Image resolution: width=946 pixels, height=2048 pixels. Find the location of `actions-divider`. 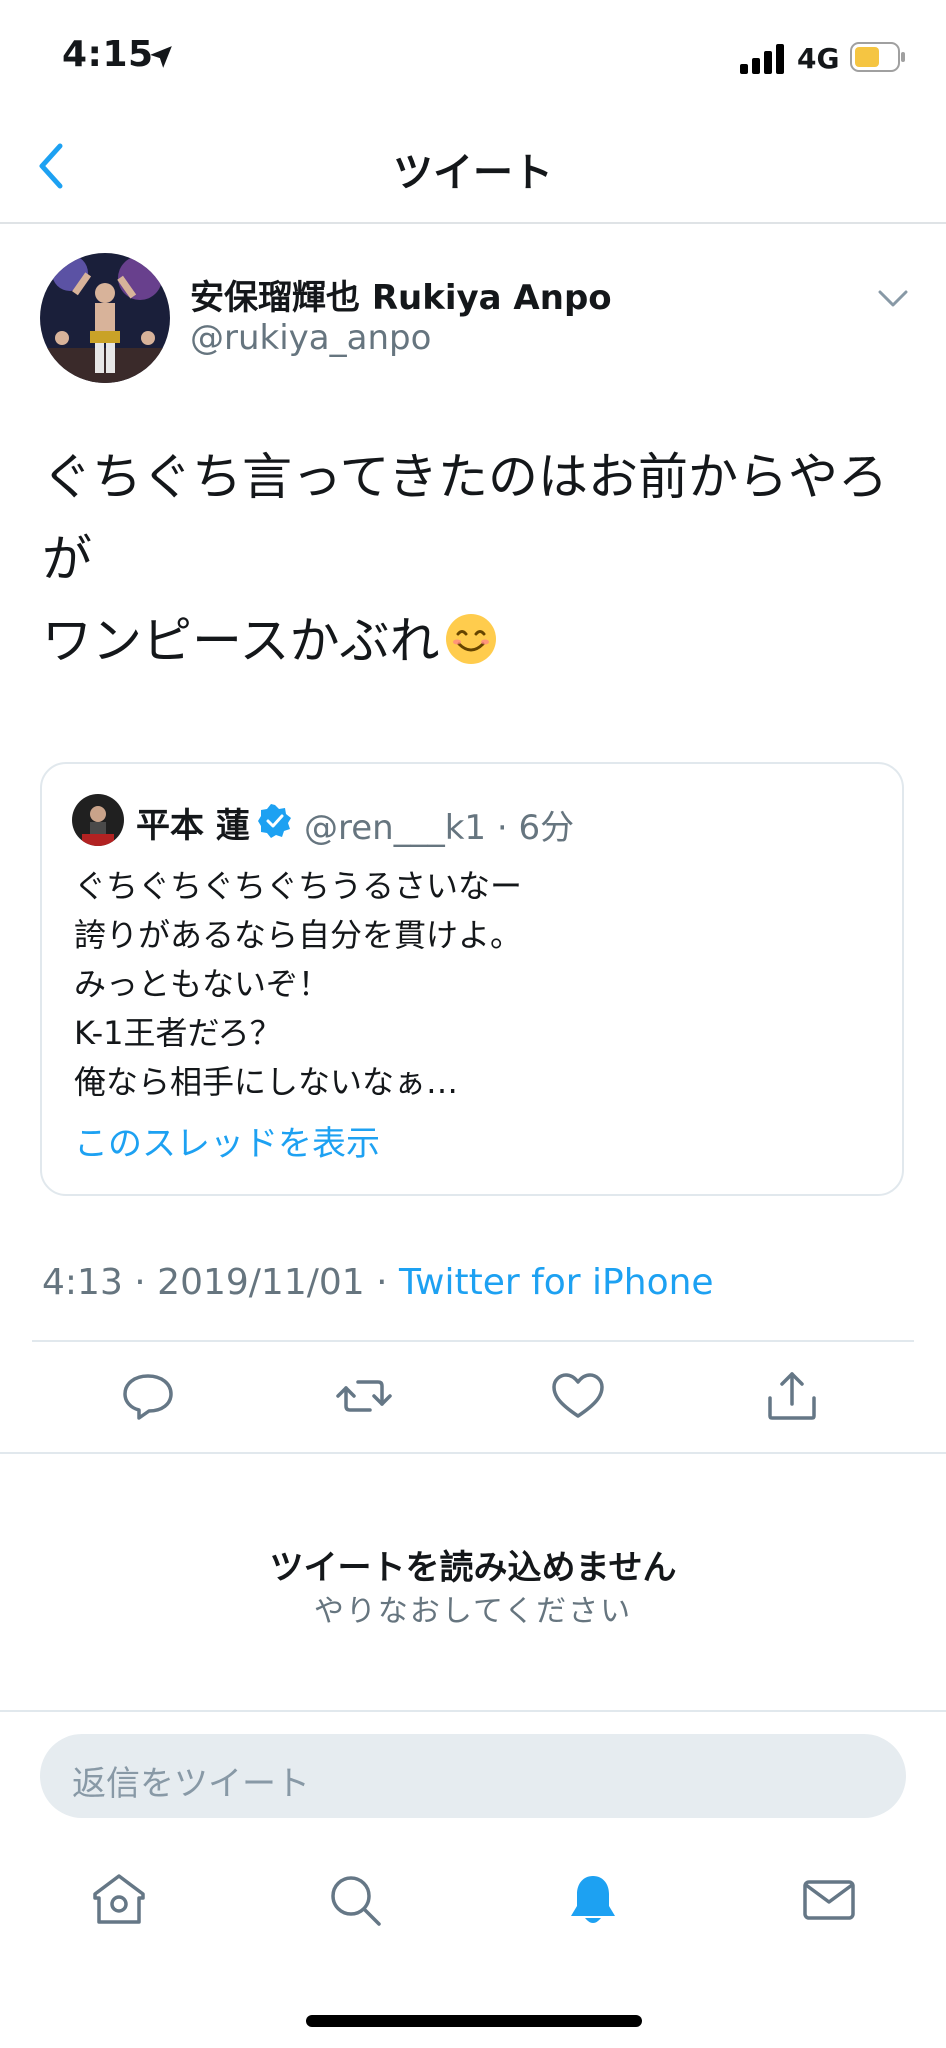

actions-divider is located at coordinates (473, 1453).